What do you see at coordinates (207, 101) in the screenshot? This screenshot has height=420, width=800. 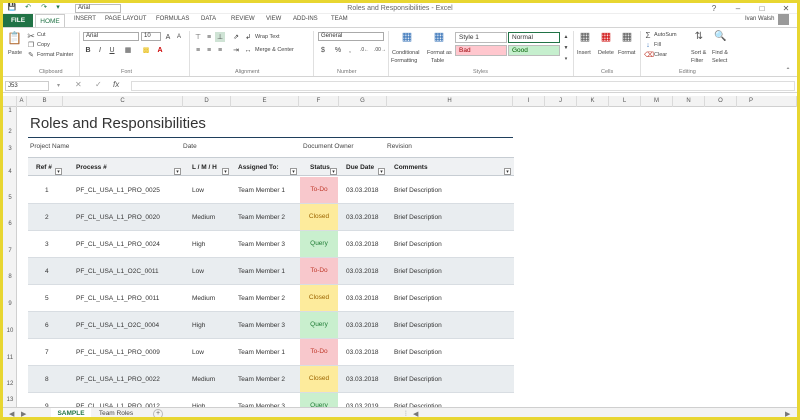 I see `column-header: D` at bounding box center [207, 101].